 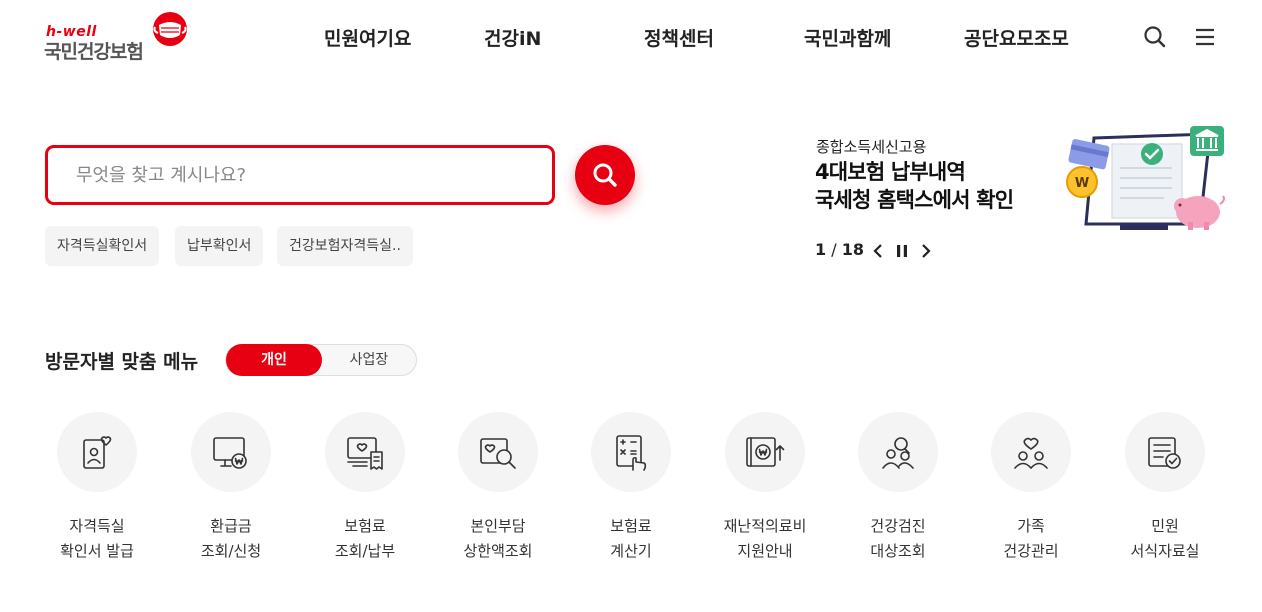 I want to click on nav-item-health-in: 건강iN, so click(x=512, y=37).